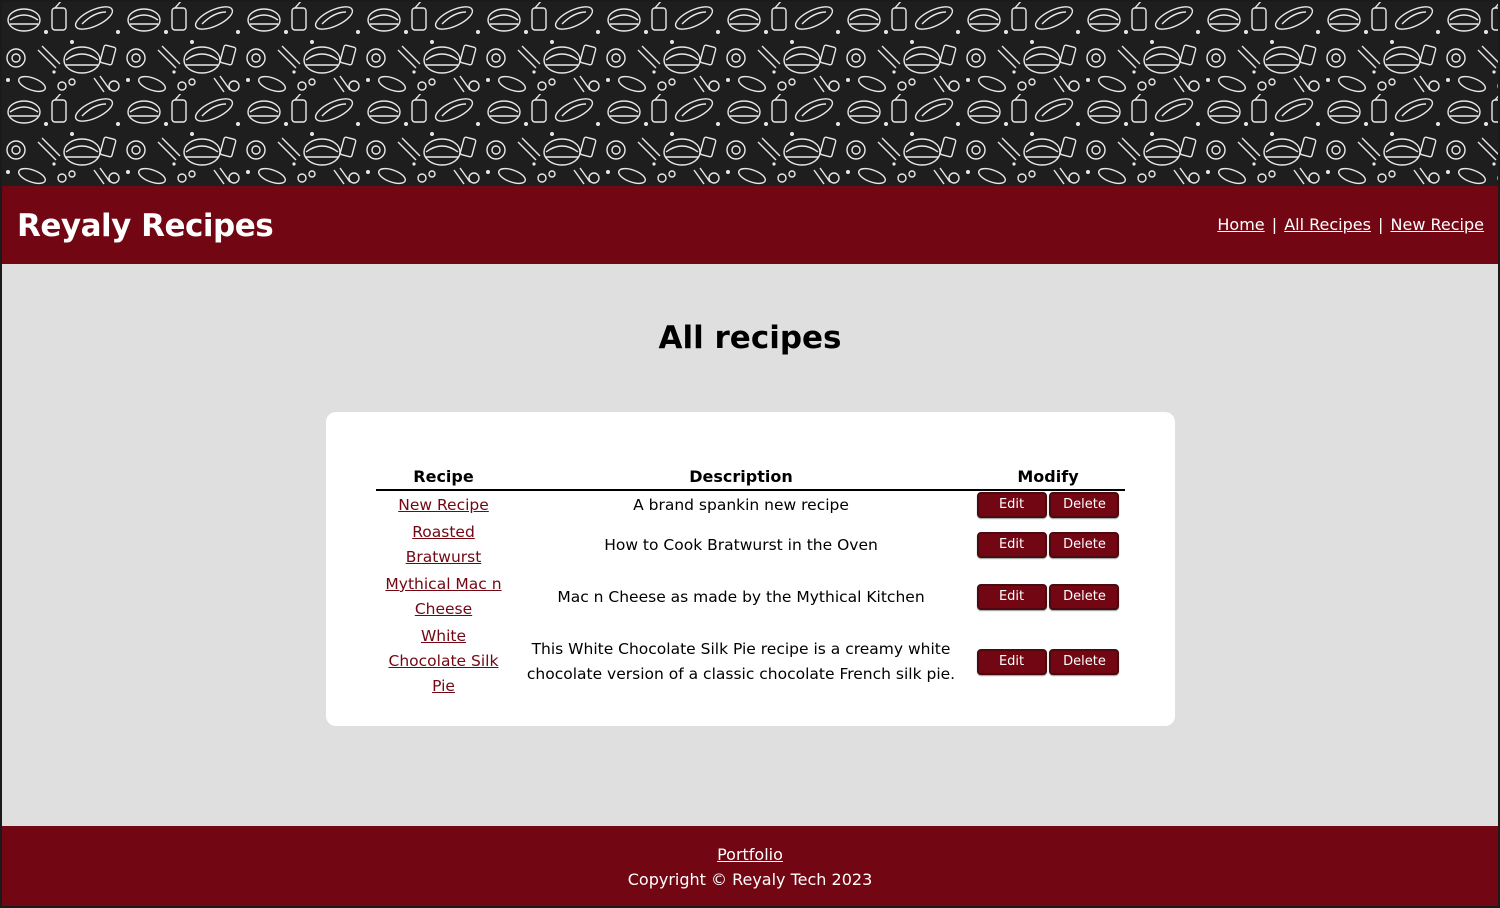 Image resolution: width=1500 pixels, height=908 pixels. Describe the element at coordinates (443, 476) in the screenshot. I see `column-header-recipe: Recipe` at that location.